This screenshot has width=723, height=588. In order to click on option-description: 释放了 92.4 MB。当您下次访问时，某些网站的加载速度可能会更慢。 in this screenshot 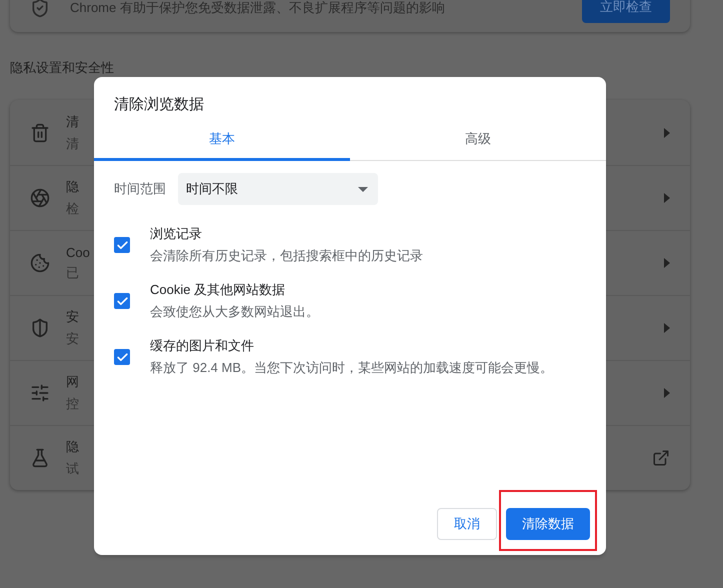, I will do `click(352, 368)`.